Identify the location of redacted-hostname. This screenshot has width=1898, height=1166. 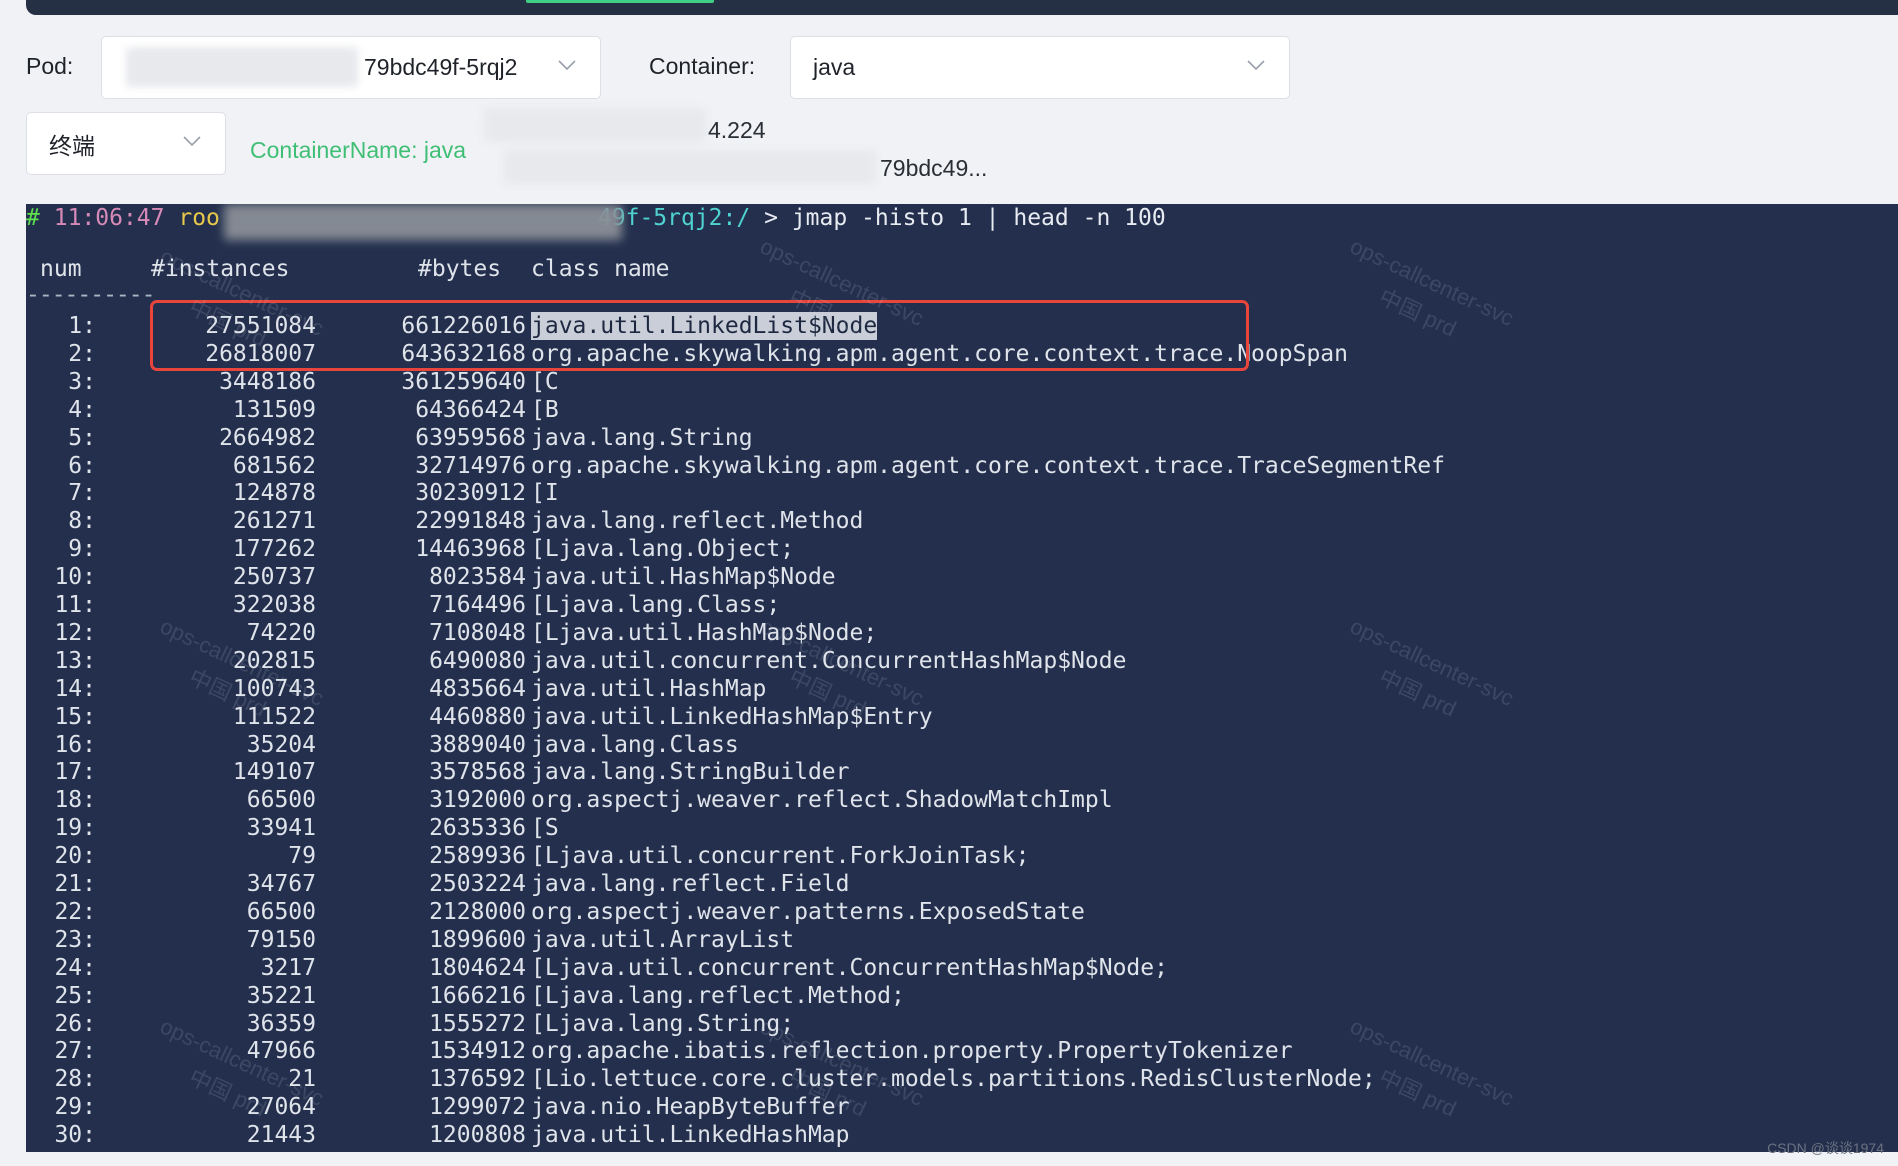
(423, 222).